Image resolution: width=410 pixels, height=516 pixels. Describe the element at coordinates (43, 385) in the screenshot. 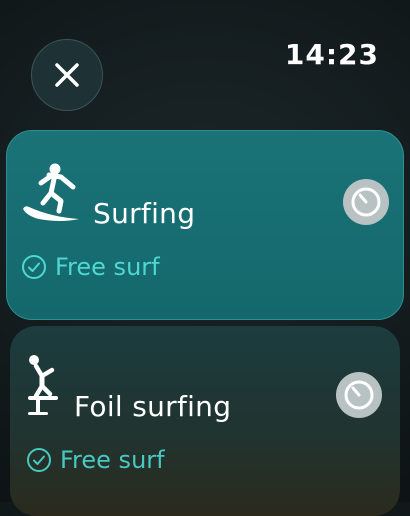

I see `foil-surfing-icon` at that location.